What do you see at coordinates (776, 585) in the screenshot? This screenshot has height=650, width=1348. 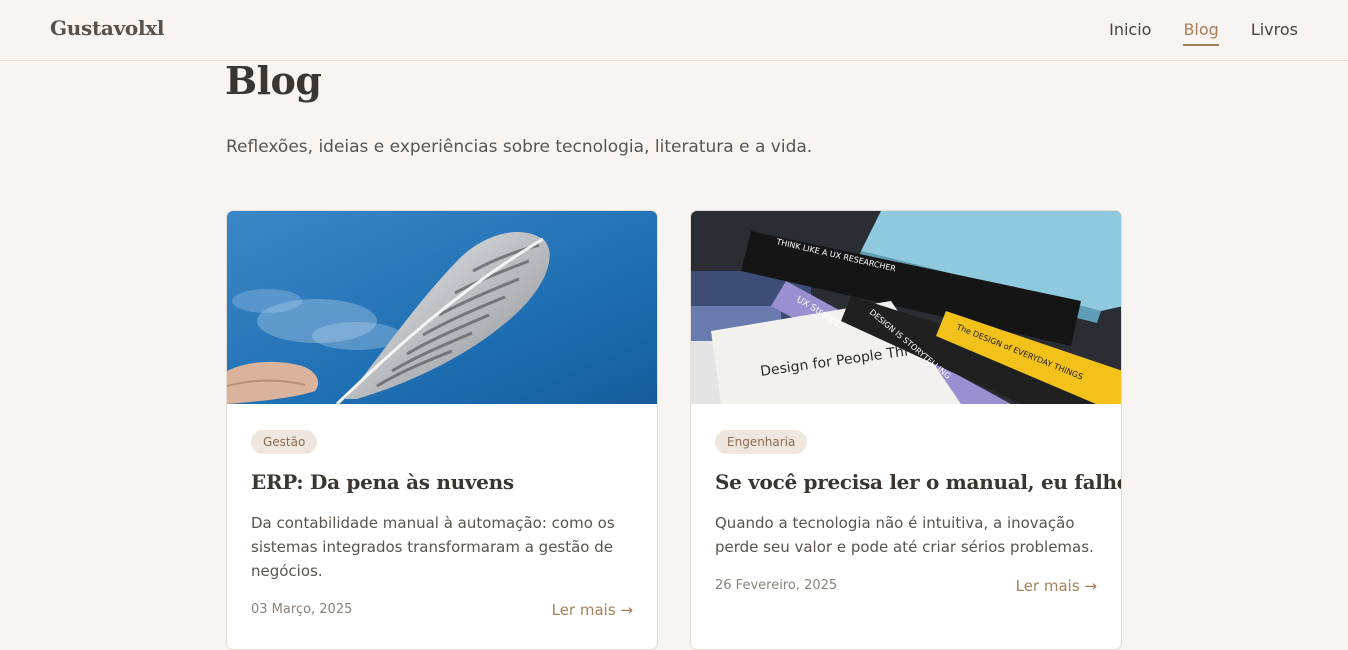 I see `post-date: 26 Fevereiro, 2025` at bounding box center [776, 585].